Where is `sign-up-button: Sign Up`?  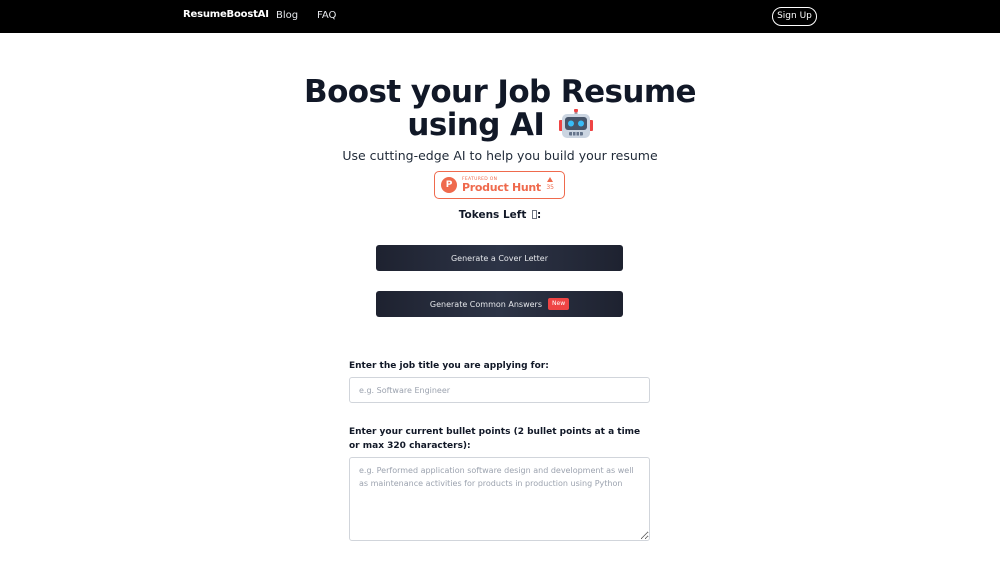
sign-up-button: Sign Up is located at coordinates (794, 16).